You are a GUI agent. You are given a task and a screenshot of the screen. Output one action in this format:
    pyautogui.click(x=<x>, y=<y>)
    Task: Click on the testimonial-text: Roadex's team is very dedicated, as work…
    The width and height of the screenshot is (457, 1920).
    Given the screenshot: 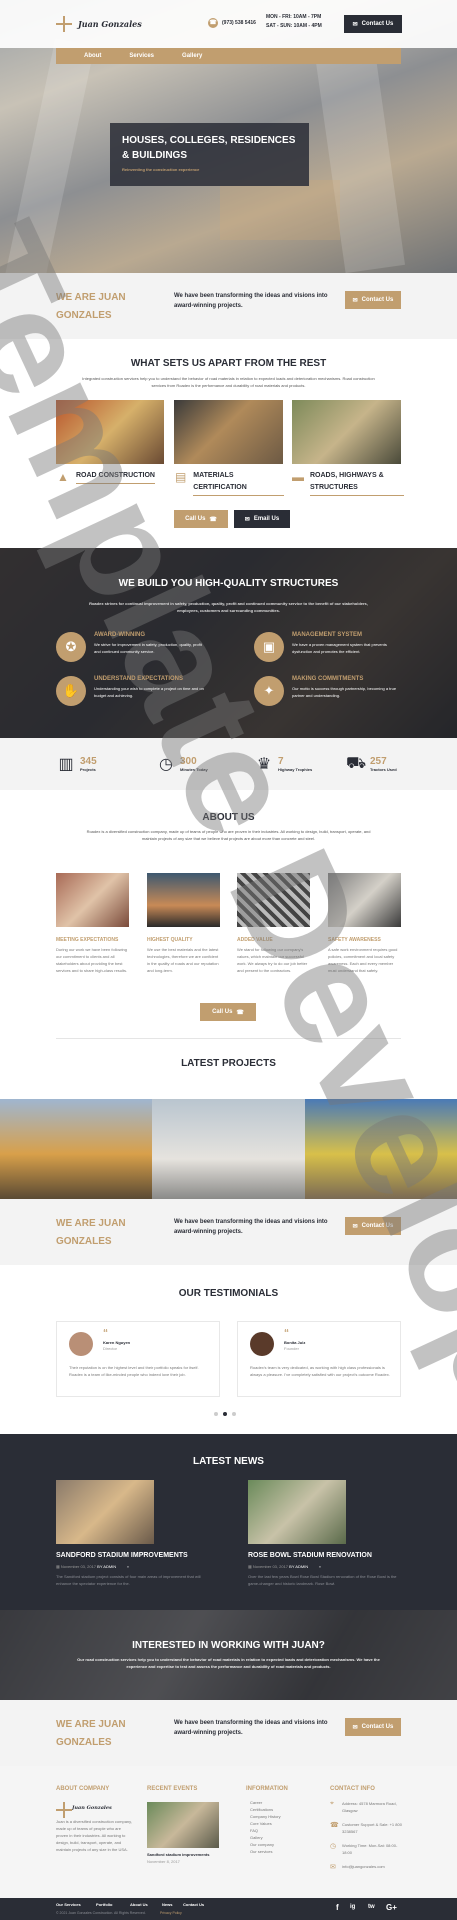 What is the action you would take?
    pyautogui.click(x=320, y=1371)
    